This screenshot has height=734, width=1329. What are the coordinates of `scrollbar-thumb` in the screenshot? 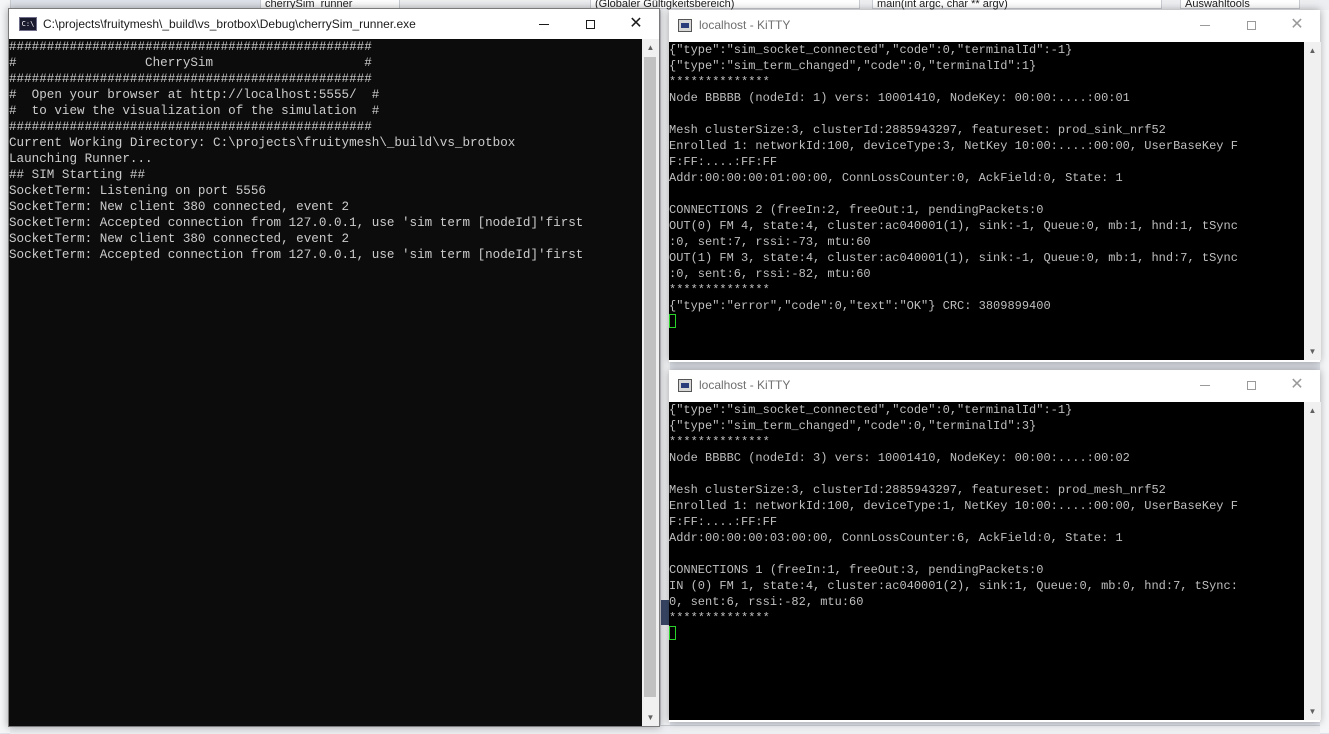 It's located at (650, 377).